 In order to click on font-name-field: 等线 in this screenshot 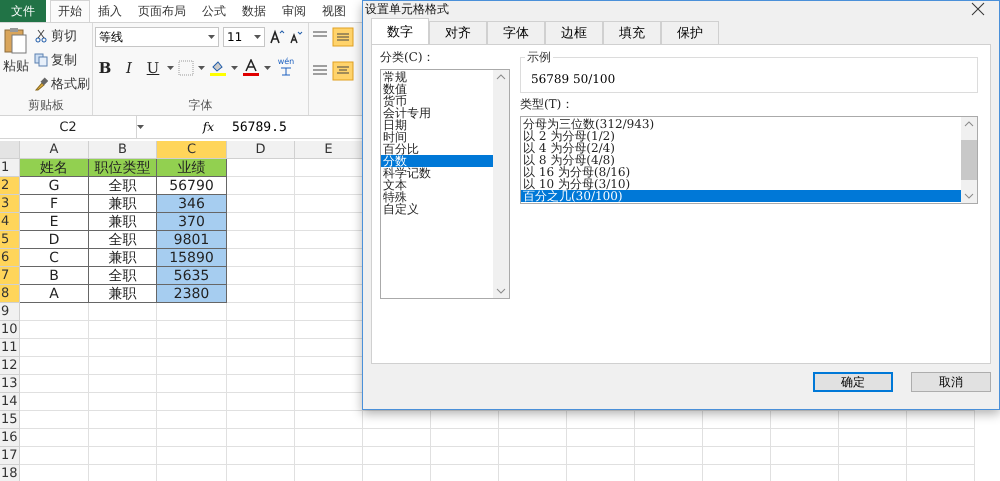, I will do `click(157, 37)`.